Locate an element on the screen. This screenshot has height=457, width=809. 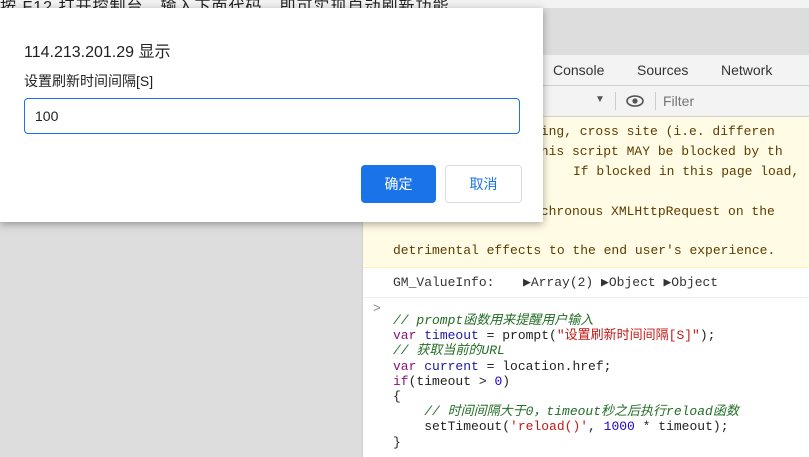
code-number: 1000 is located at coordinates (619, 427).